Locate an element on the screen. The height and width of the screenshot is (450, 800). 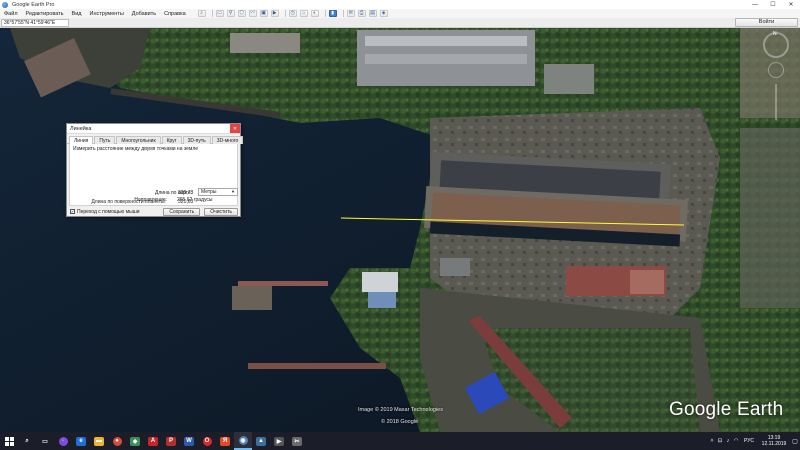
record-tour-icon: ▶ is located at coordinates (274, 13).